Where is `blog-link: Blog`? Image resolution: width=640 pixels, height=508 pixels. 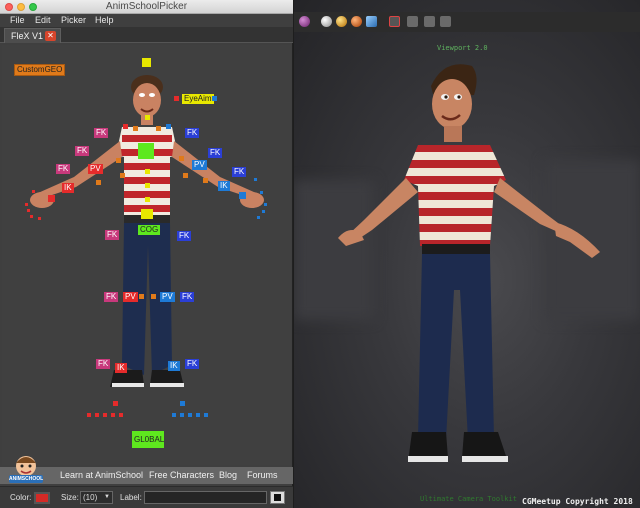
blog-link: Blog is located at coordinates (228, 475).